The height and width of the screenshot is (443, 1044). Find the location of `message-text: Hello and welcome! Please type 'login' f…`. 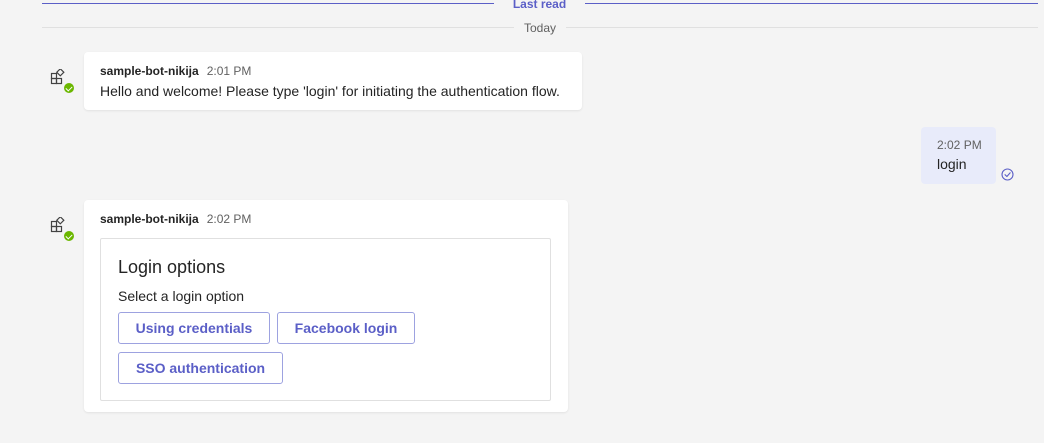

message-text: Hello and welcome! Please type 'login' f… is located at coordinates (330, 91).